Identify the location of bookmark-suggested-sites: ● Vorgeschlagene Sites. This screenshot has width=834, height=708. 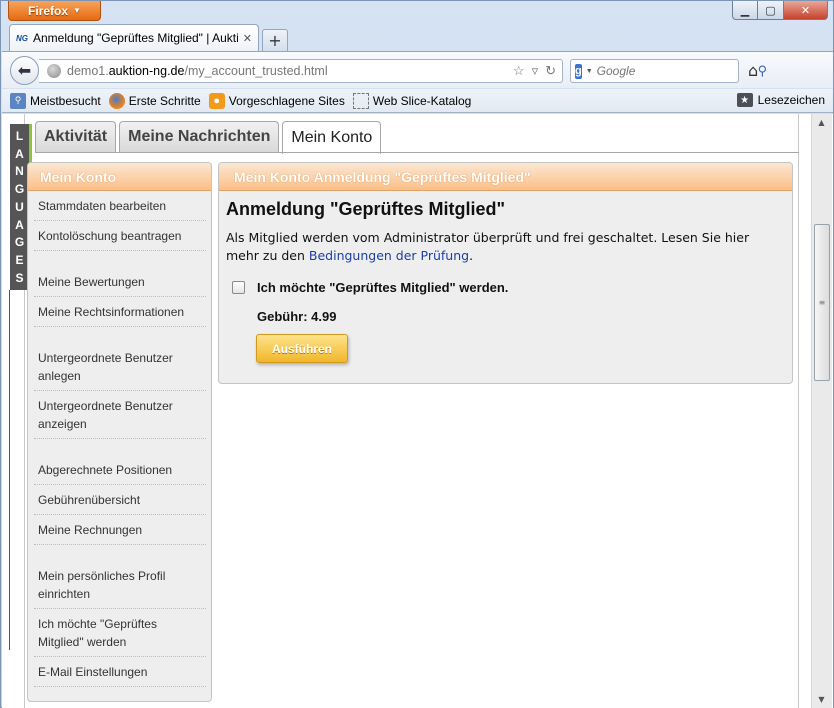
(276, 100).